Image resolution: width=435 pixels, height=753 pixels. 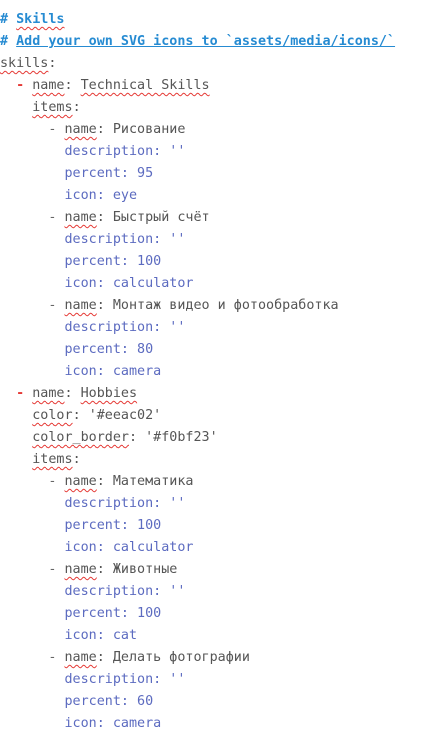 What do you see at coordinates (217, 218) in the screenshot?
I see `code-line: - name: Быстрый счёт` at bounding box center [217, 218].